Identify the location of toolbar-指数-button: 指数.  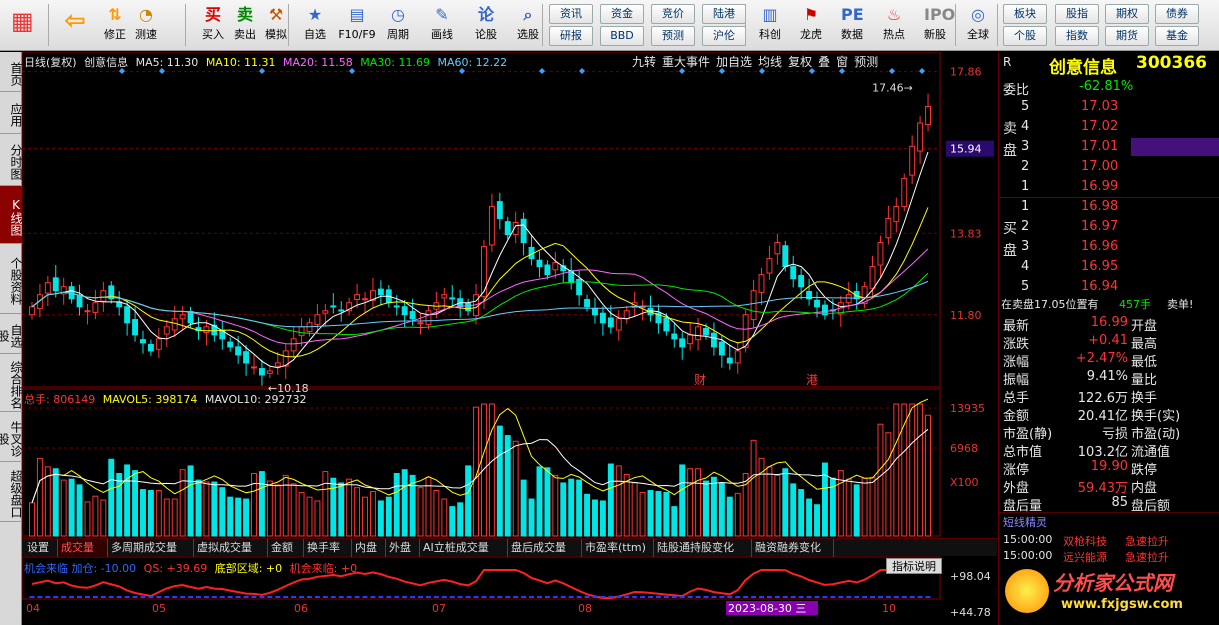
(1077, 36).